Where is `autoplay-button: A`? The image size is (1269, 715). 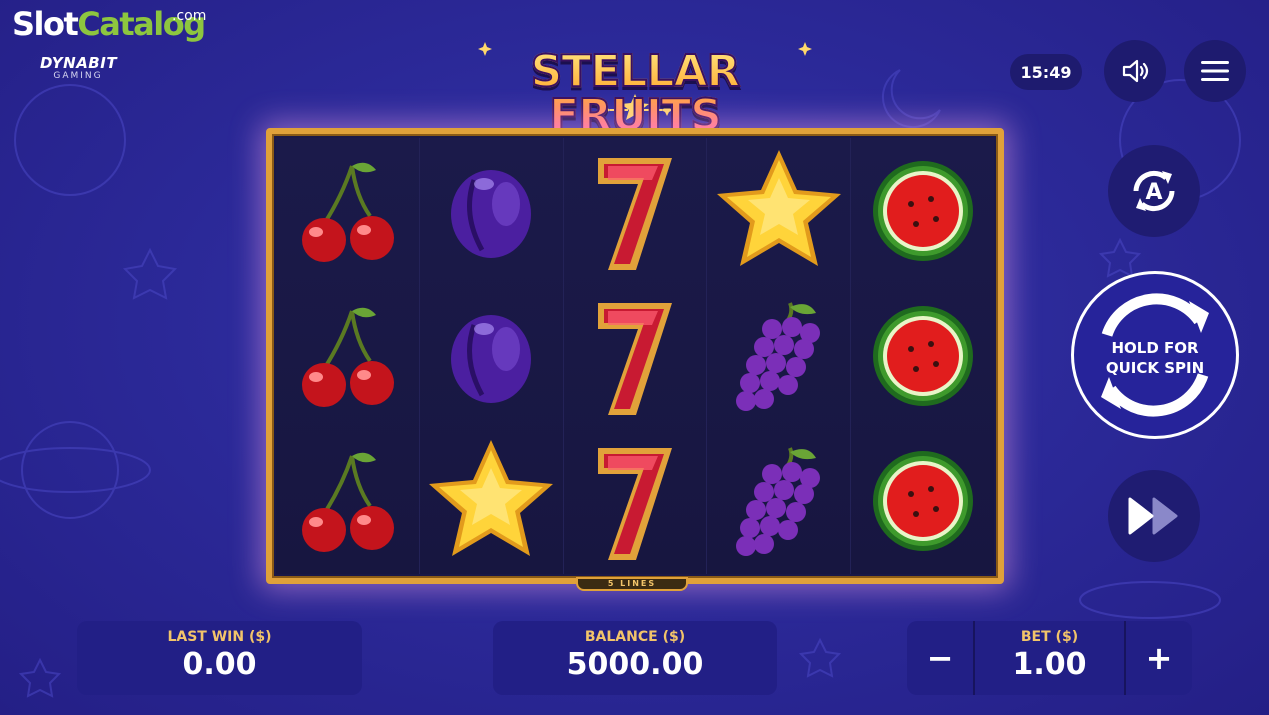 autoplay-button: A is located at coordinates (1154, 191).